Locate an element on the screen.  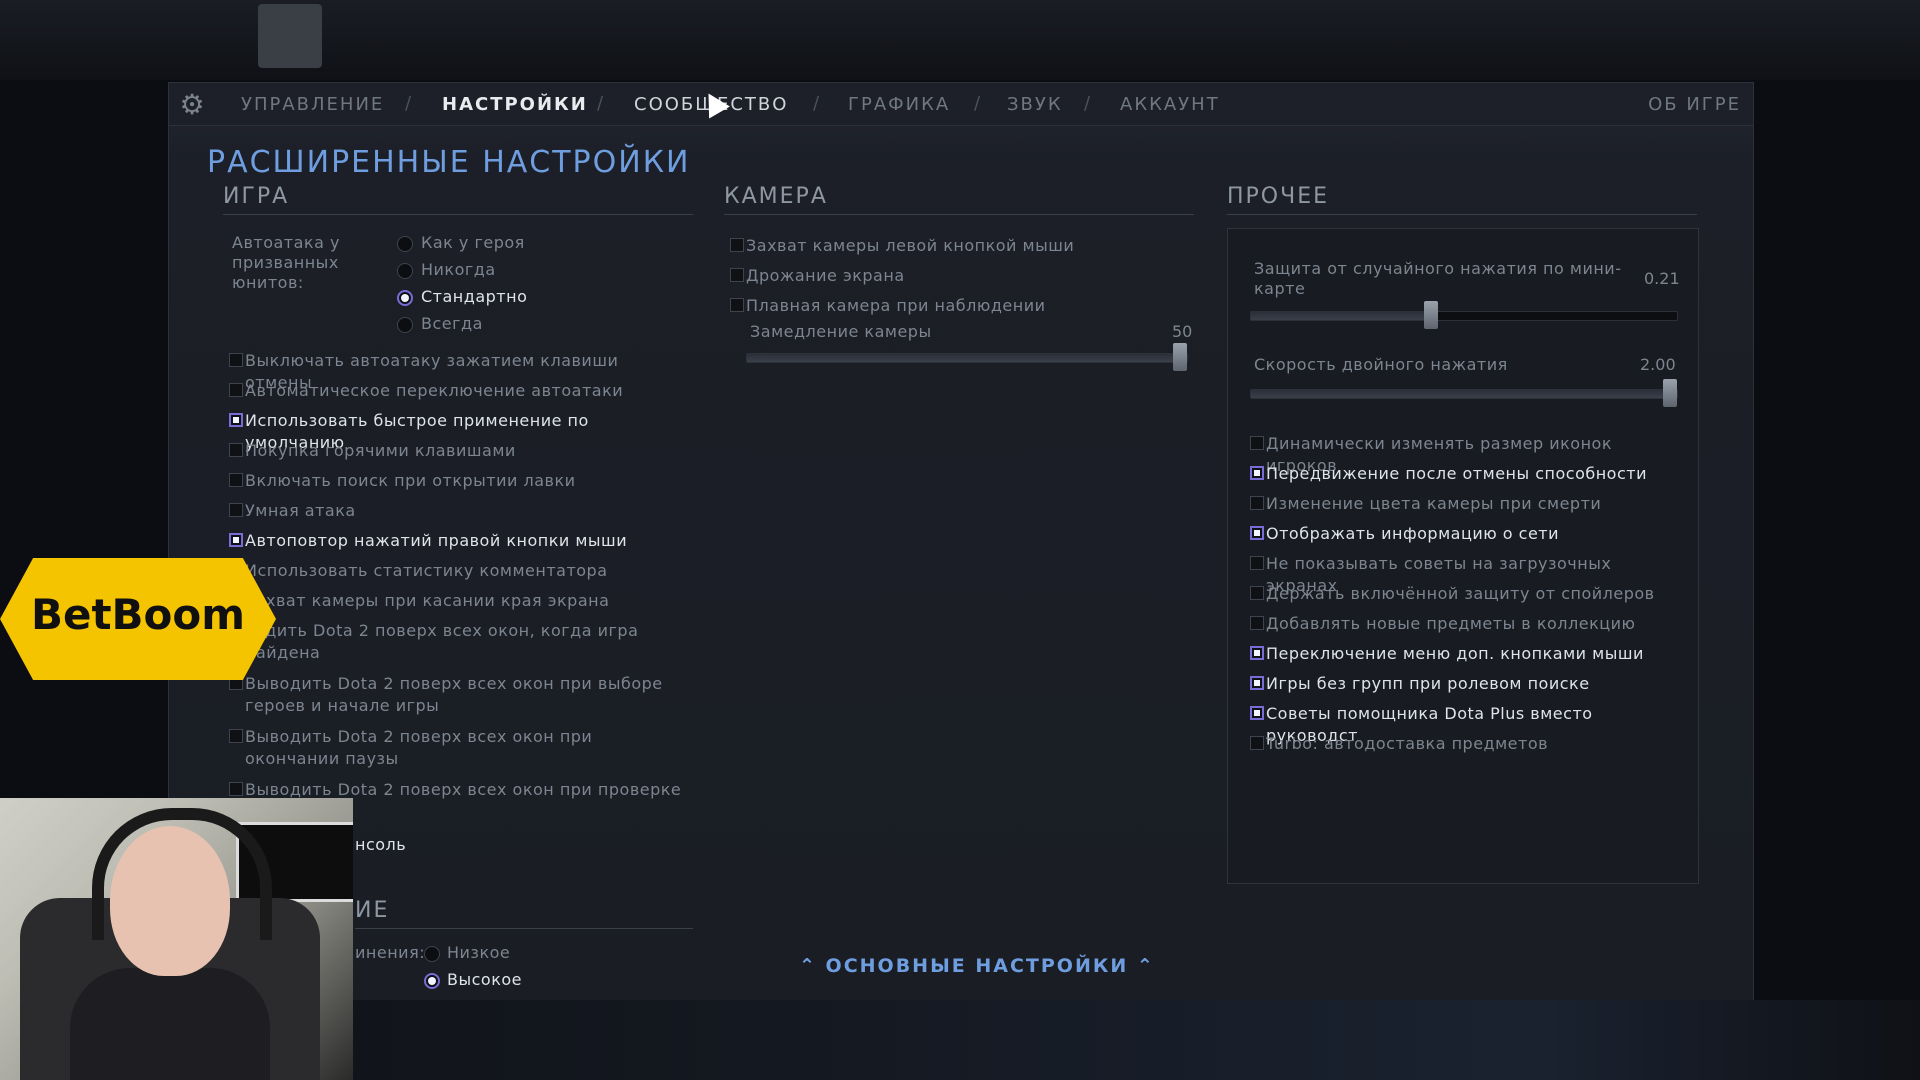
quality-label: инения: is located at coordinates (390, 952).